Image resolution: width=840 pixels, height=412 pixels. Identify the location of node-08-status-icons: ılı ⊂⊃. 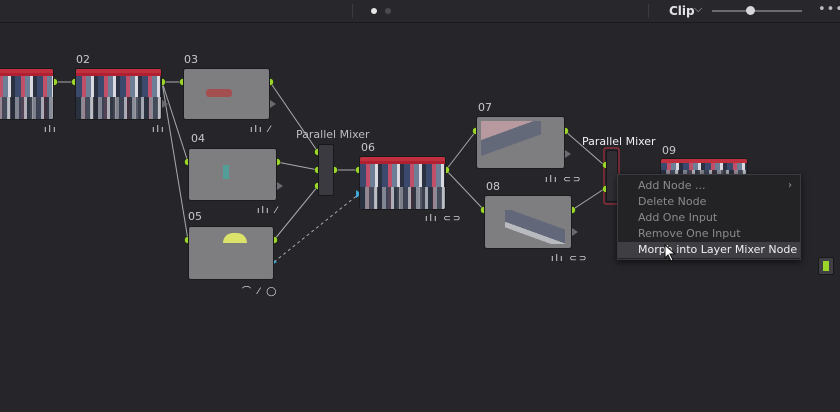
(570, 259).